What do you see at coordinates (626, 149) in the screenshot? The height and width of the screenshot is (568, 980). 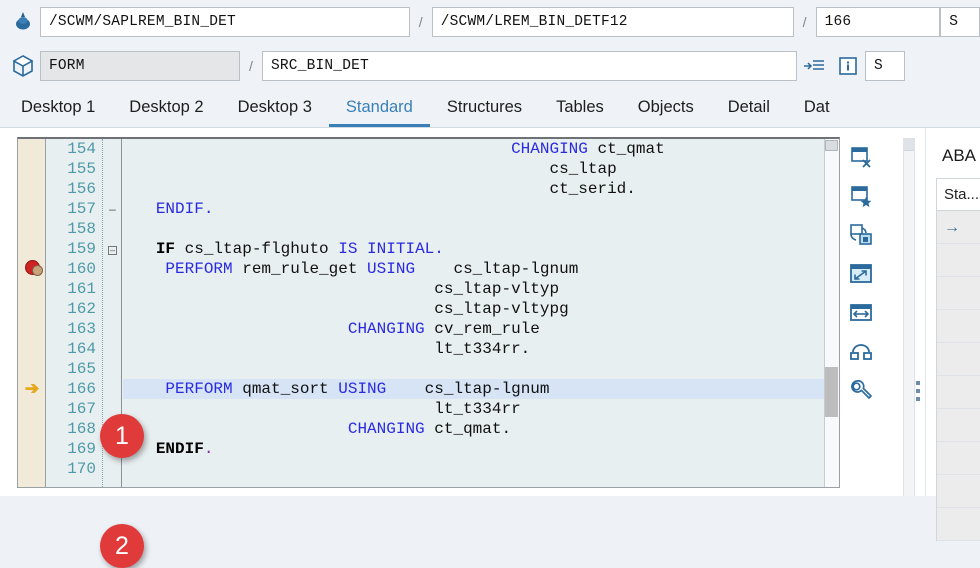 I see `code-token: ct_qmat` at bounding box center [626, 149].